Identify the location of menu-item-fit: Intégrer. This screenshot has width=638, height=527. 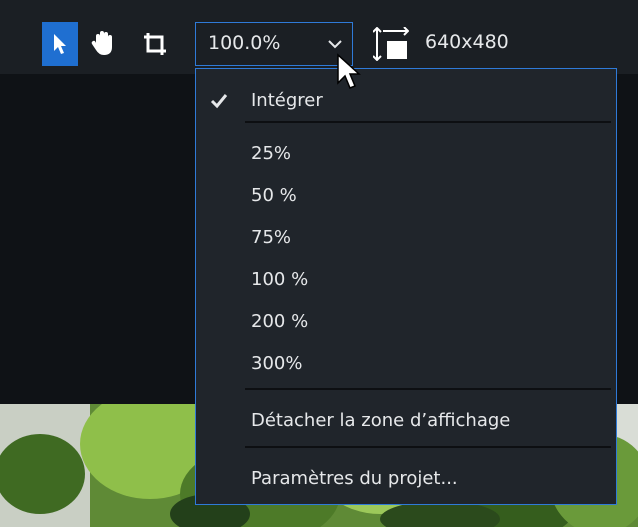
(406, 101).